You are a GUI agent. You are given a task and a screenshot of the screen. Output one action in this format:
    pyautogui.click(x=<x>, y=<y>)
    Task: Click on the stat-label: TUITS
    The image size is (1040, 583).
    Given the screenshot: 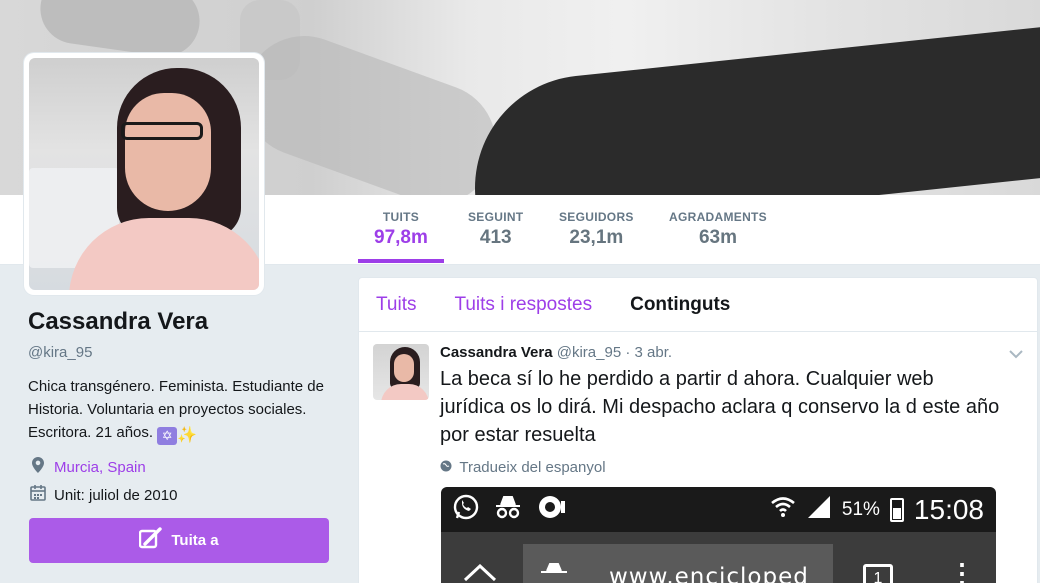 What is the action you would take?
    pyautogui.click(x=401, y=217)
    